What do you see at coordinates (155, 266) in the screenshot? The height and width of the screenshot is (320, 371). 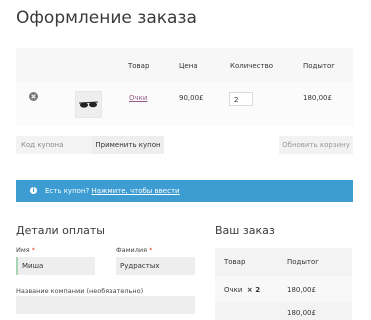 I see `last-name-field: Рудрастых` at bounding box center [155, 266].